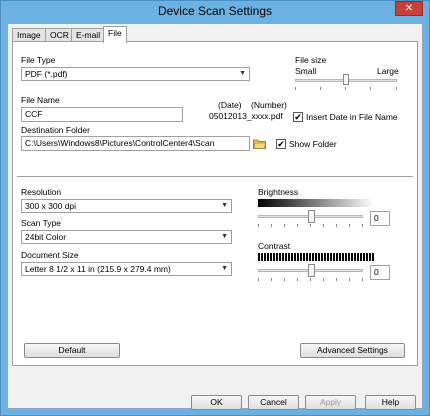  I want to click on show-folder-label: Show Folder, so click(313, 144).